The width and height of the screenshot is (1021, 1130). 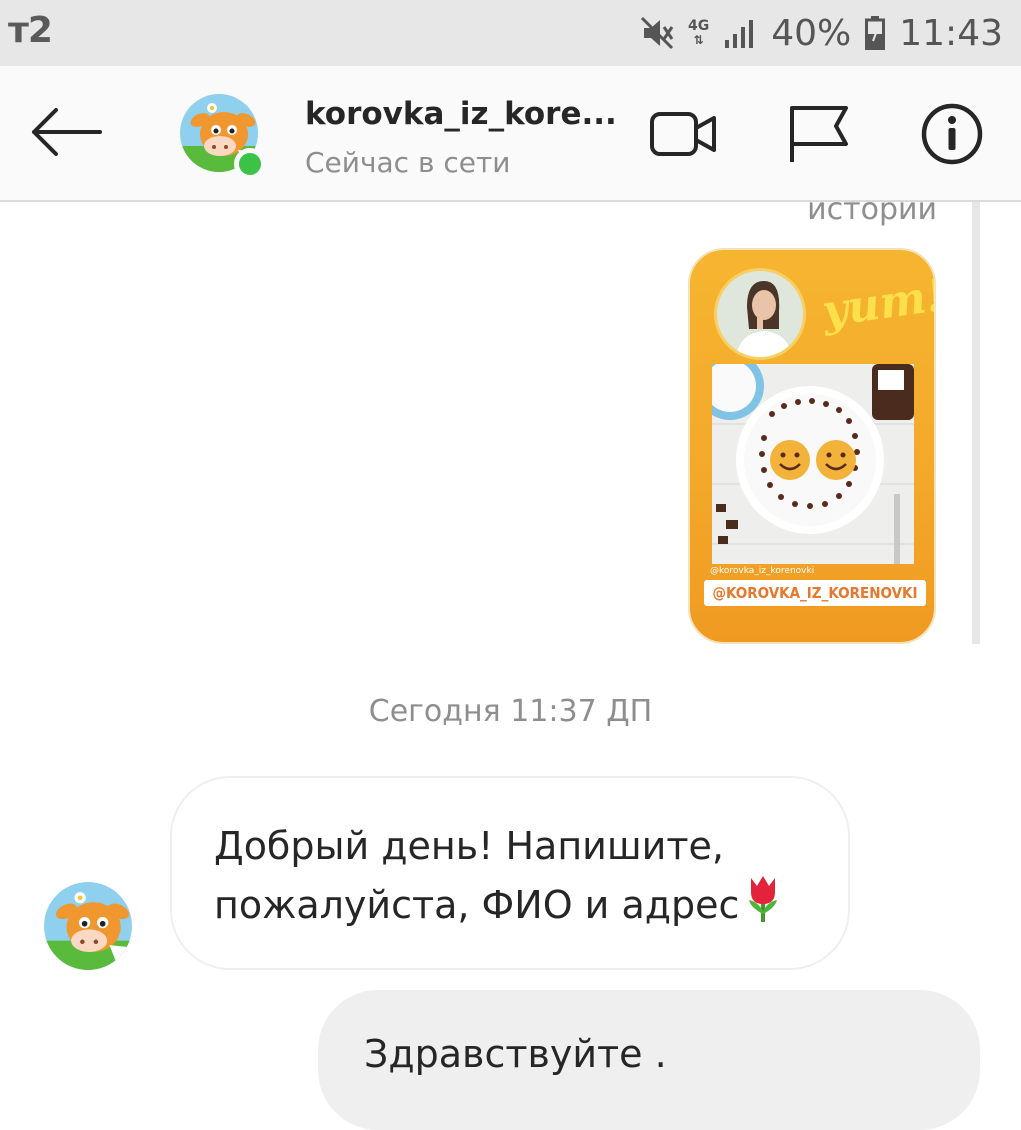 I want to click on person-image, so click(x=760, y=314).